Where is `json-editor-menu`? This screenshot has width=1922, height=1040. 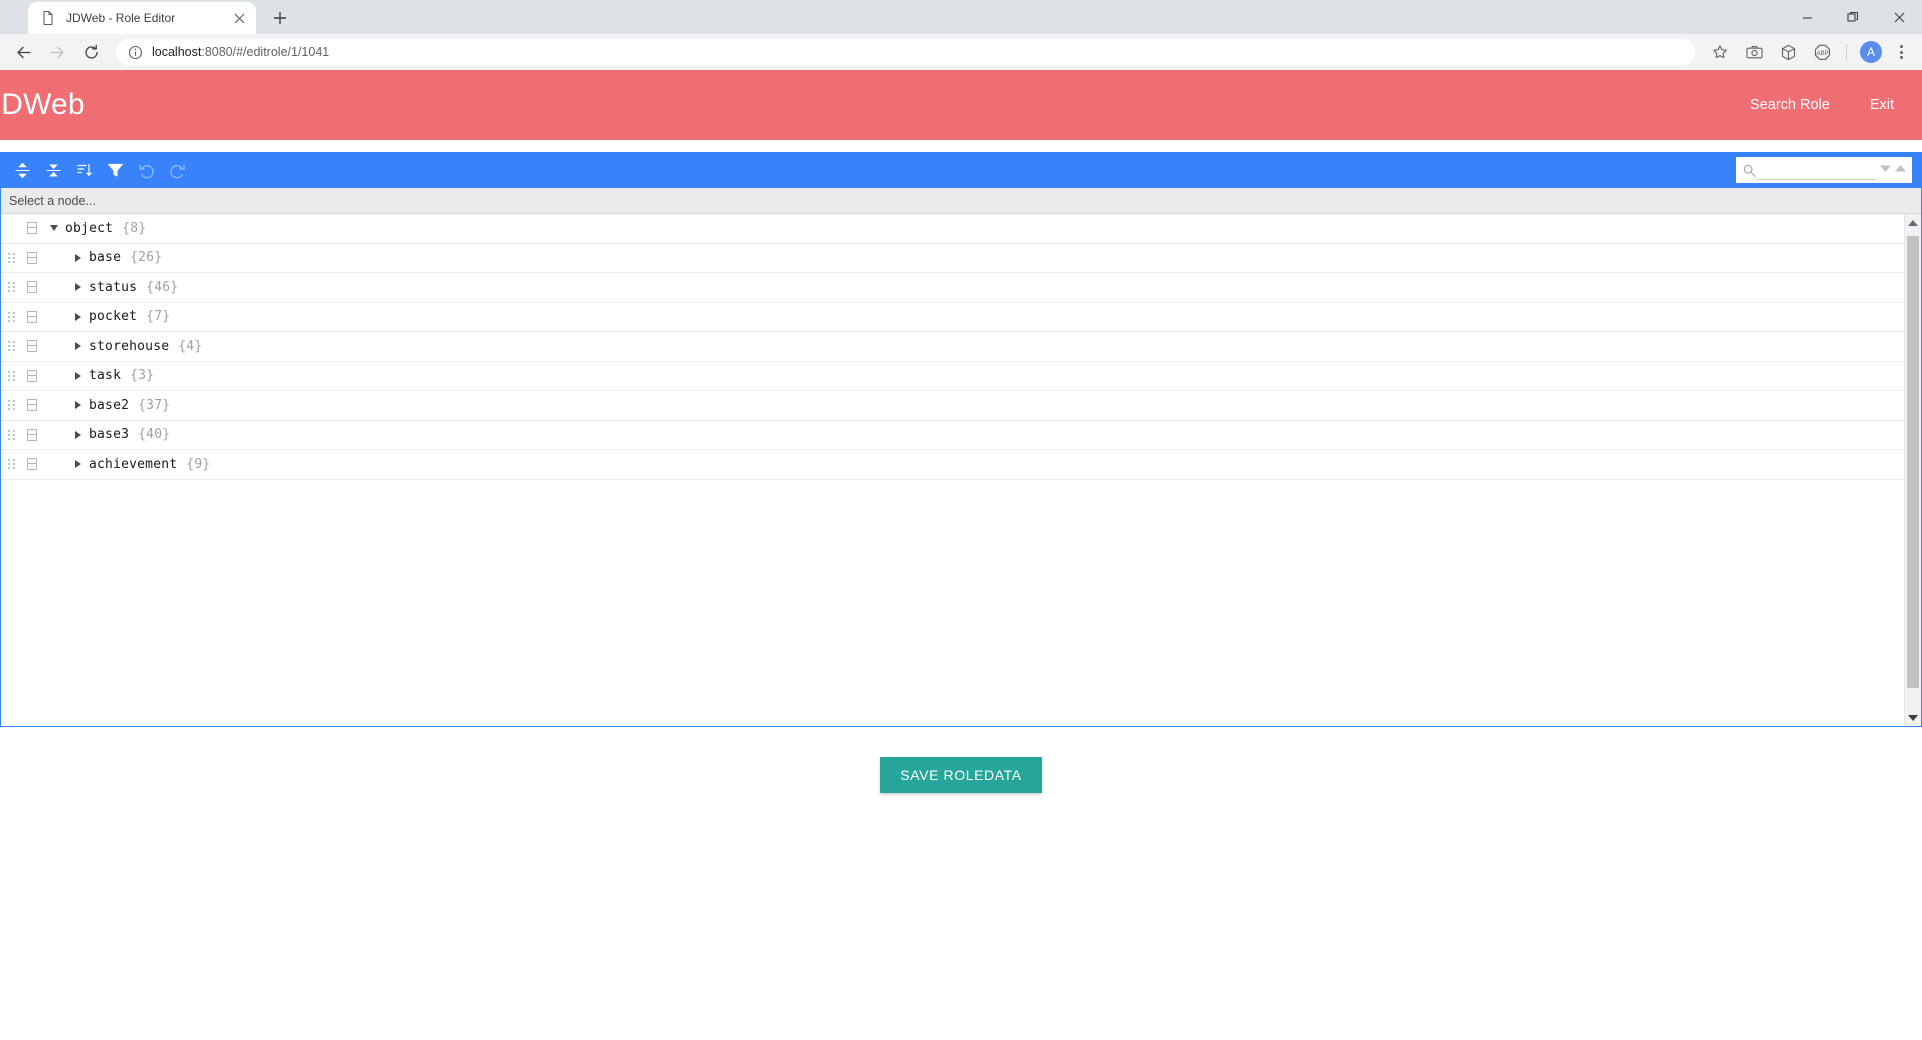
json-editor-menu is located at coordinates (961, 170).